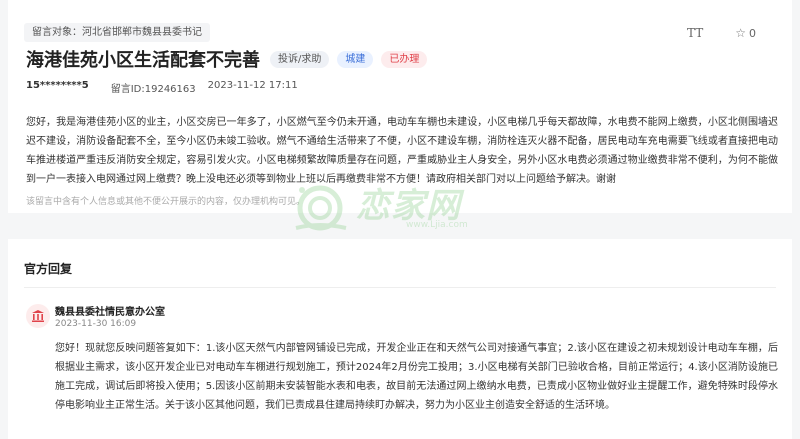 This screenshot has height=439, width=800. I want to click on field-tag: 城建, so click(355, 59).